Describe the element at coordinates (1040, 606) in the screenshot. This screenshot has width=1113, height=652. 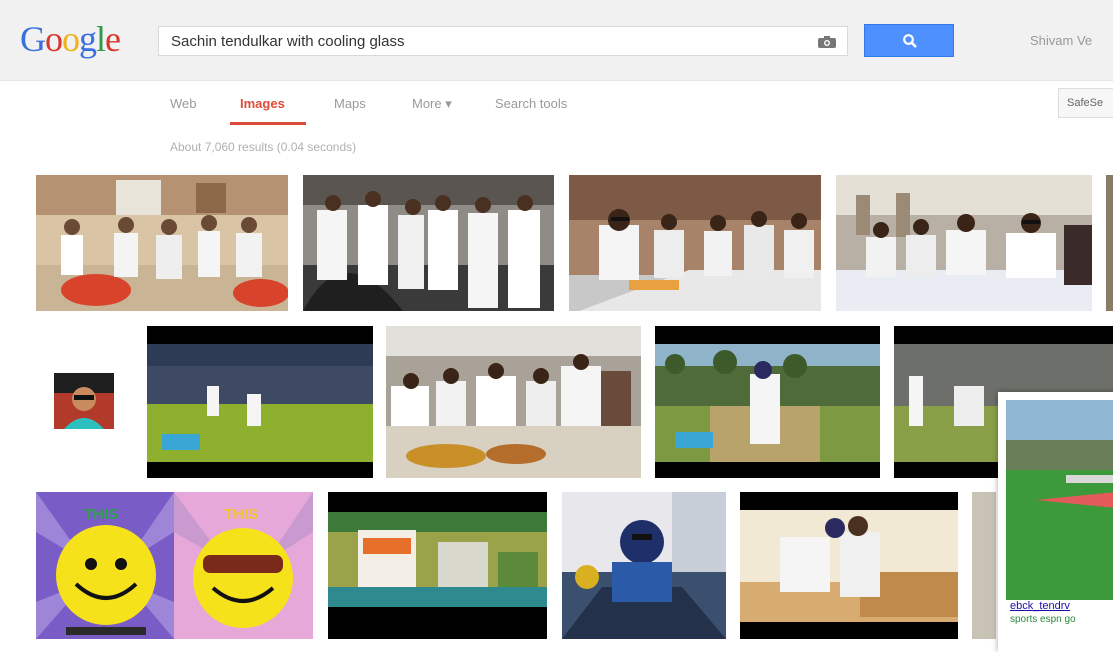
I see `preview-title-link: ebck_tendrv` at that location.